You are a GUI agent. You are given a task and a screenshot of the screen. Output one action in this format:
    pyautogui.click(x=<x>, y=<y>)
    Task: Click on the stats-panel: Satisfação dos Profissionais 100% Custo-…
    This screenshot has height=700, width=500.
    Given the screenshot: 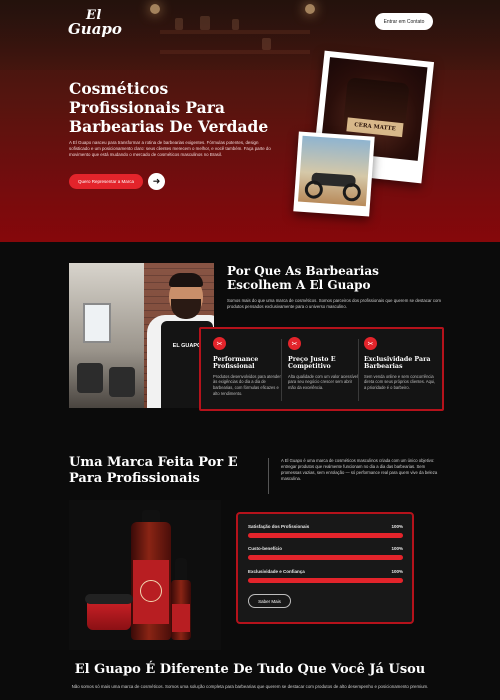 What is the action you would take?
    pyautogui.click(x=325, y=568)
    